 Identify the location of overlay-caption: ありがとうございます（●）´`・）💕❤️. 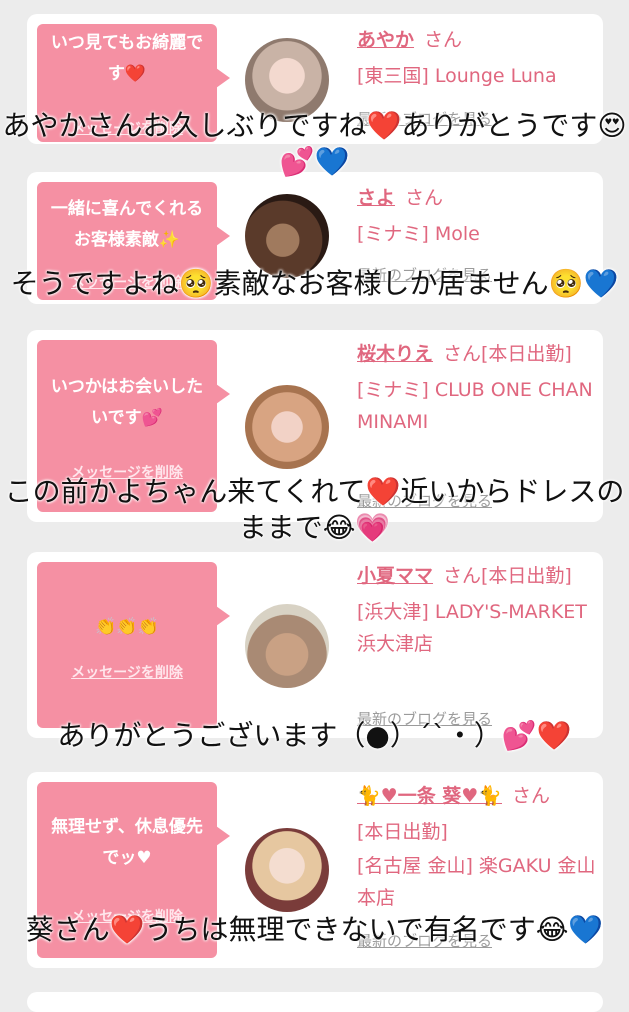
(314, 735).